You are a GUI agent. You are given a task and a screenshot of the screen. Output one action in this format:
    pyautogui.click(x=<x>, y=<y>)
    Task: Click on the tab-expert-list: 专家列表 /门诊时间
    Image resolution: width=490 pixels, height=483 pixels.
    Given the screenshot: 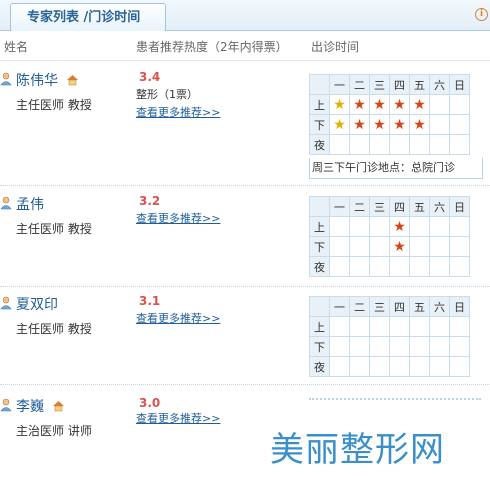 What is the action you would take?
    pyautogui.click(x=88, y=17)
    